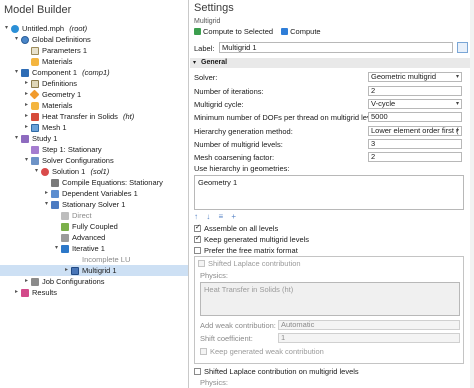  I want to click on tree-node-label: Stationary Solver 1, so click(94, 204).